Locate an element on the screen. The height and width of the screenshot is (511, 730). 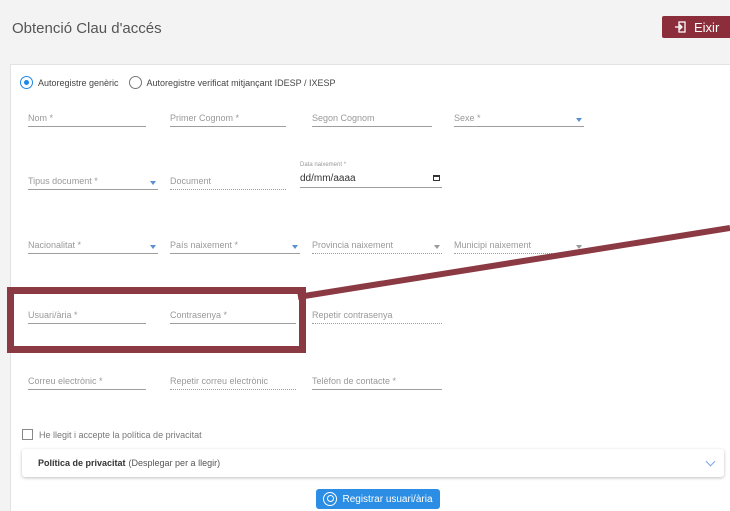
exit-button: Eixir is located at coordinates (696, 27).